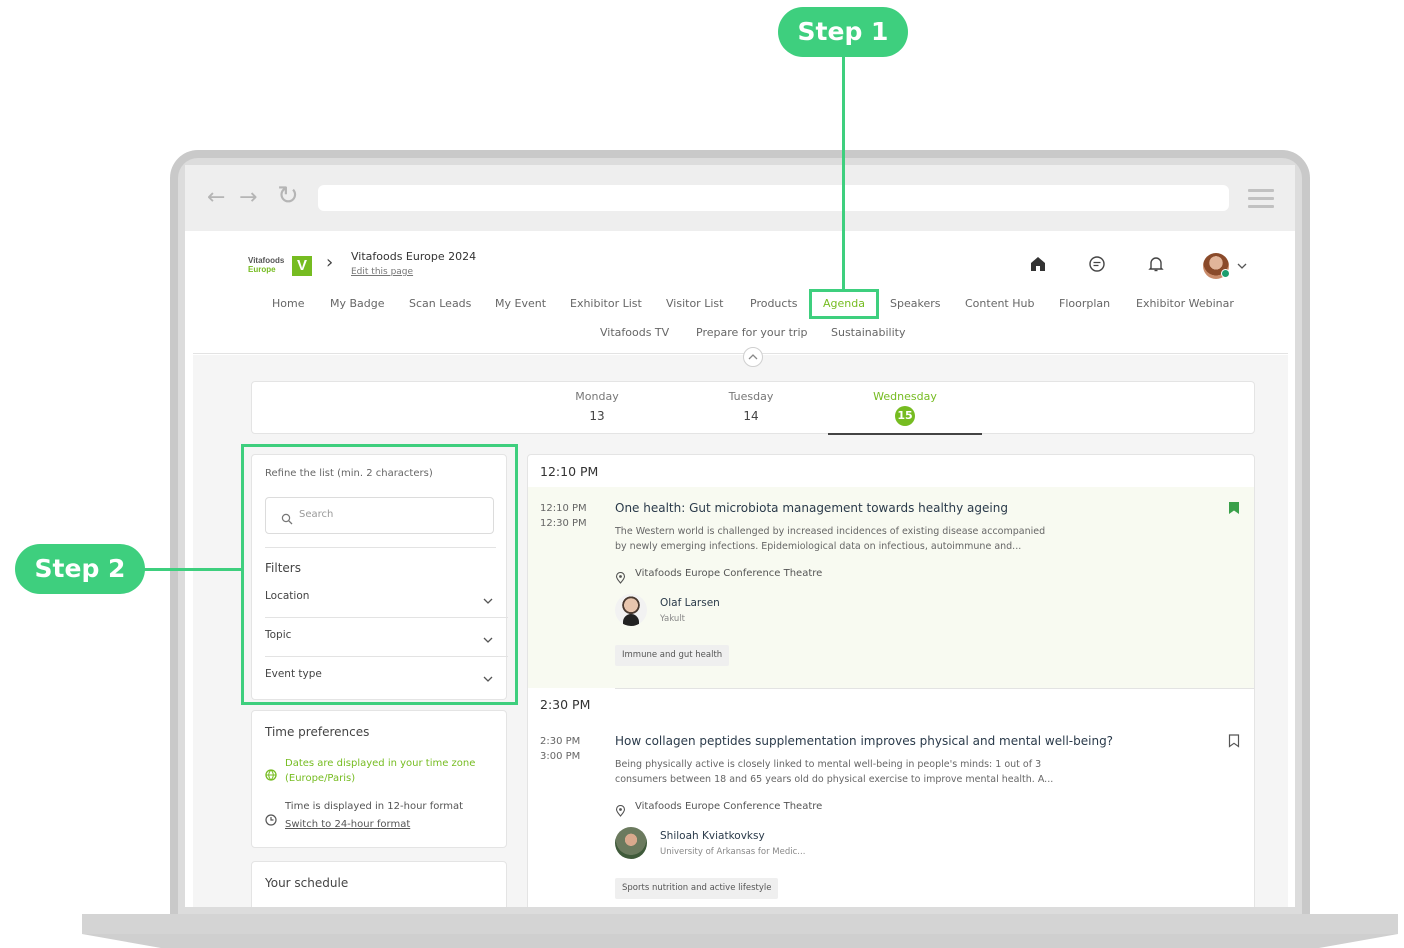 This screenshot has width=1404, height=948. I want to click on your-schedule-title: Your schedule, so click(307, 883).